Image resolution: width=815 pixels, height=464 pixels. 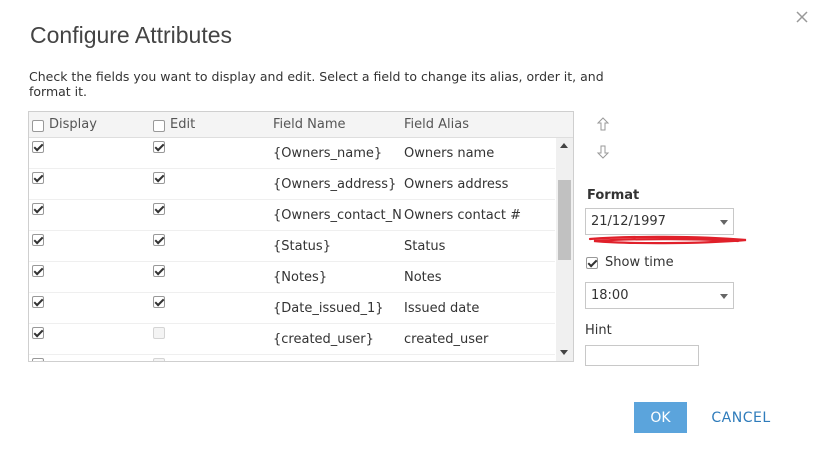 What do you see at coordinates (38, 126) in the screenshot?
I see `display-all-checkbox` at bounding box center [38, 126].